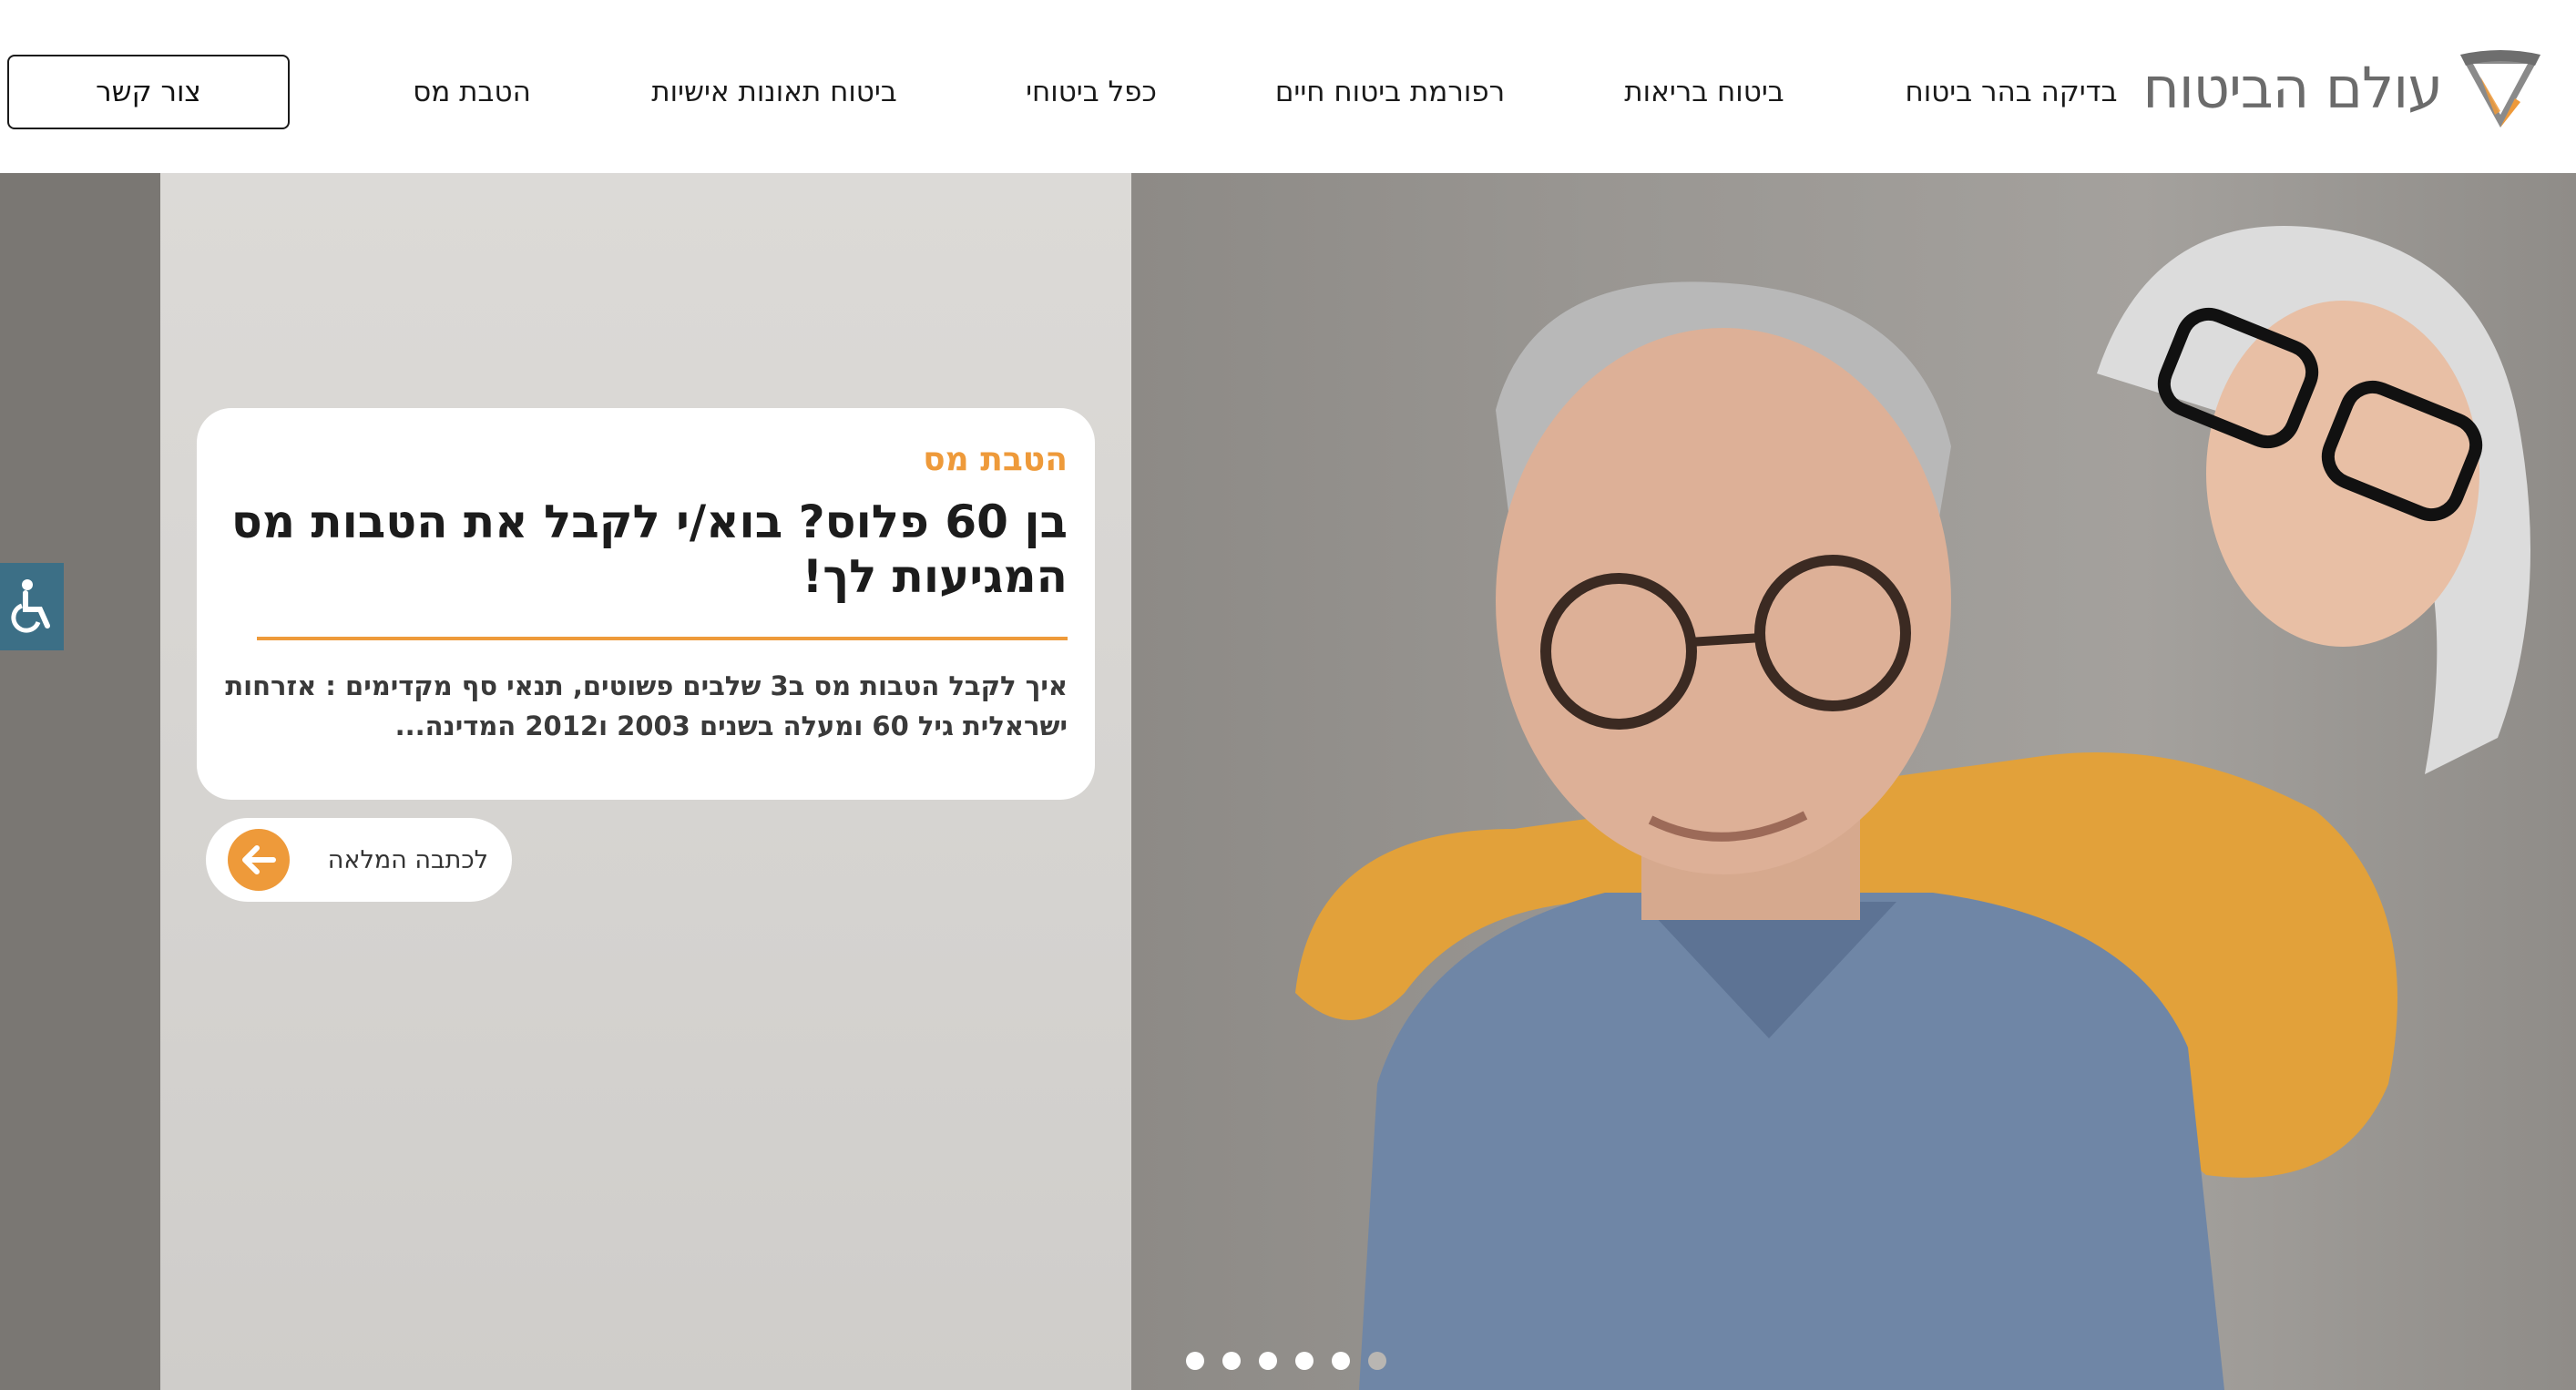 Image resolution: width=2576 pixels, height=1390 pixels. What do you see at coordinates (80, 781) in the screenshot?
I see `hero-left-strip` at bounding box center [80, 781].